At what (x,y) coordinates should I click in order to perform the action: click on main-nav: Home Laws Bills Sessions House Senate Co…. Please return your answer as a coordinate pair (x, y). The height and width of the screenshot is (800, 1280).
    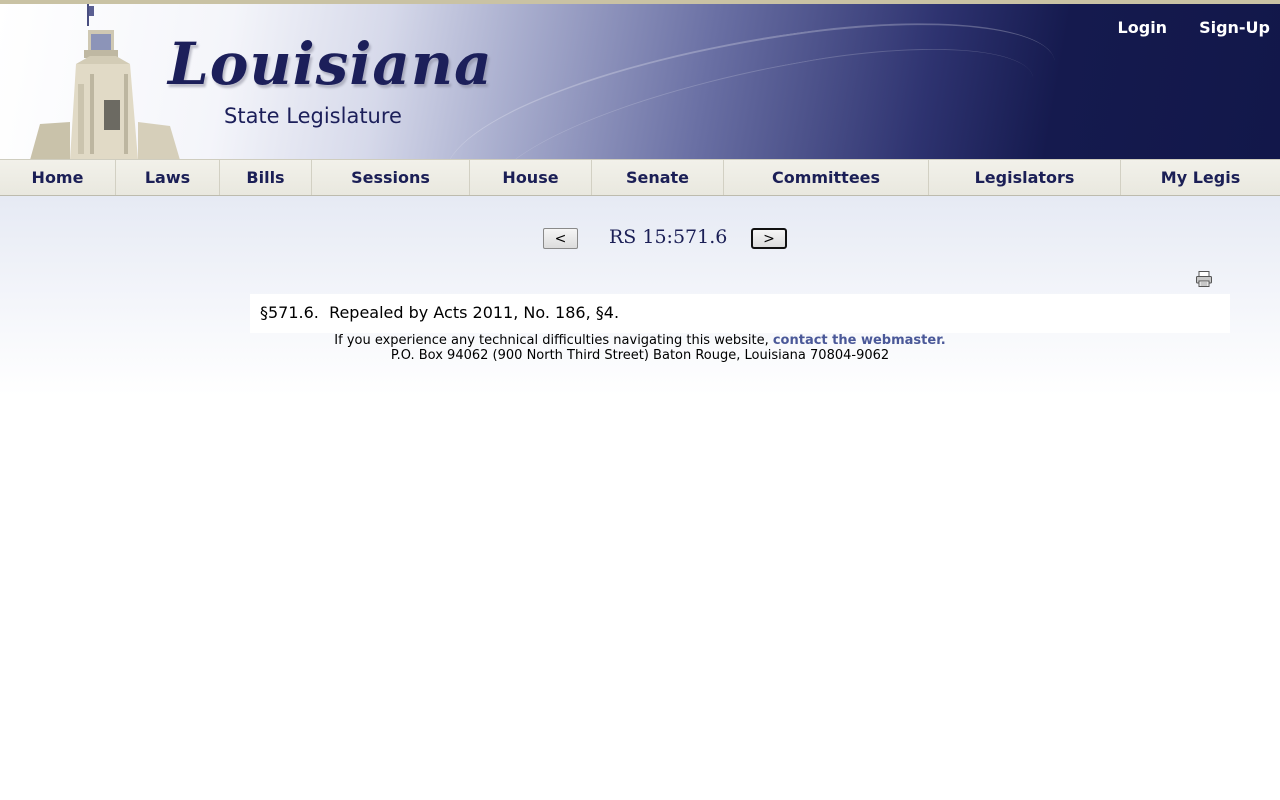
    Looking at the image, I should click on (640, 177).